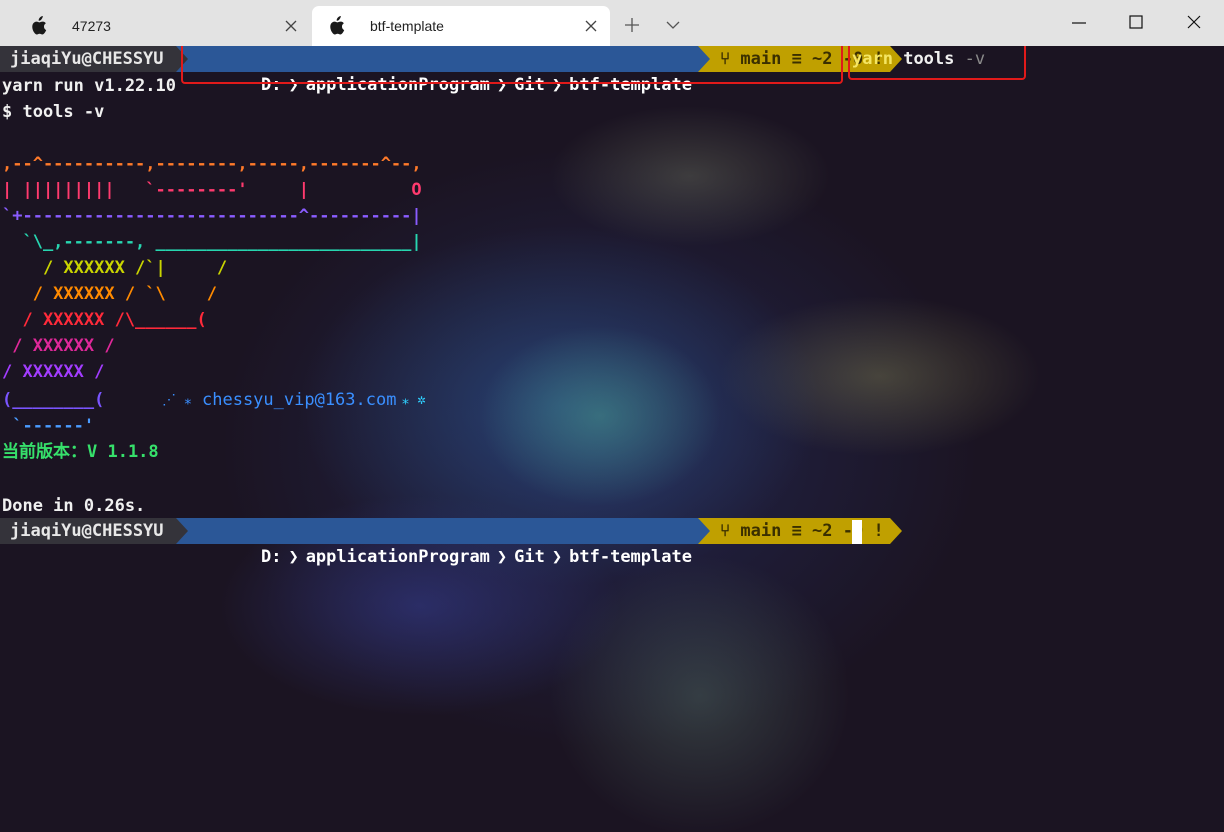 The height and width of the screenshot is (832, 1224). I want to click on title-bar: 47273 btf-template, so click(612, 23).